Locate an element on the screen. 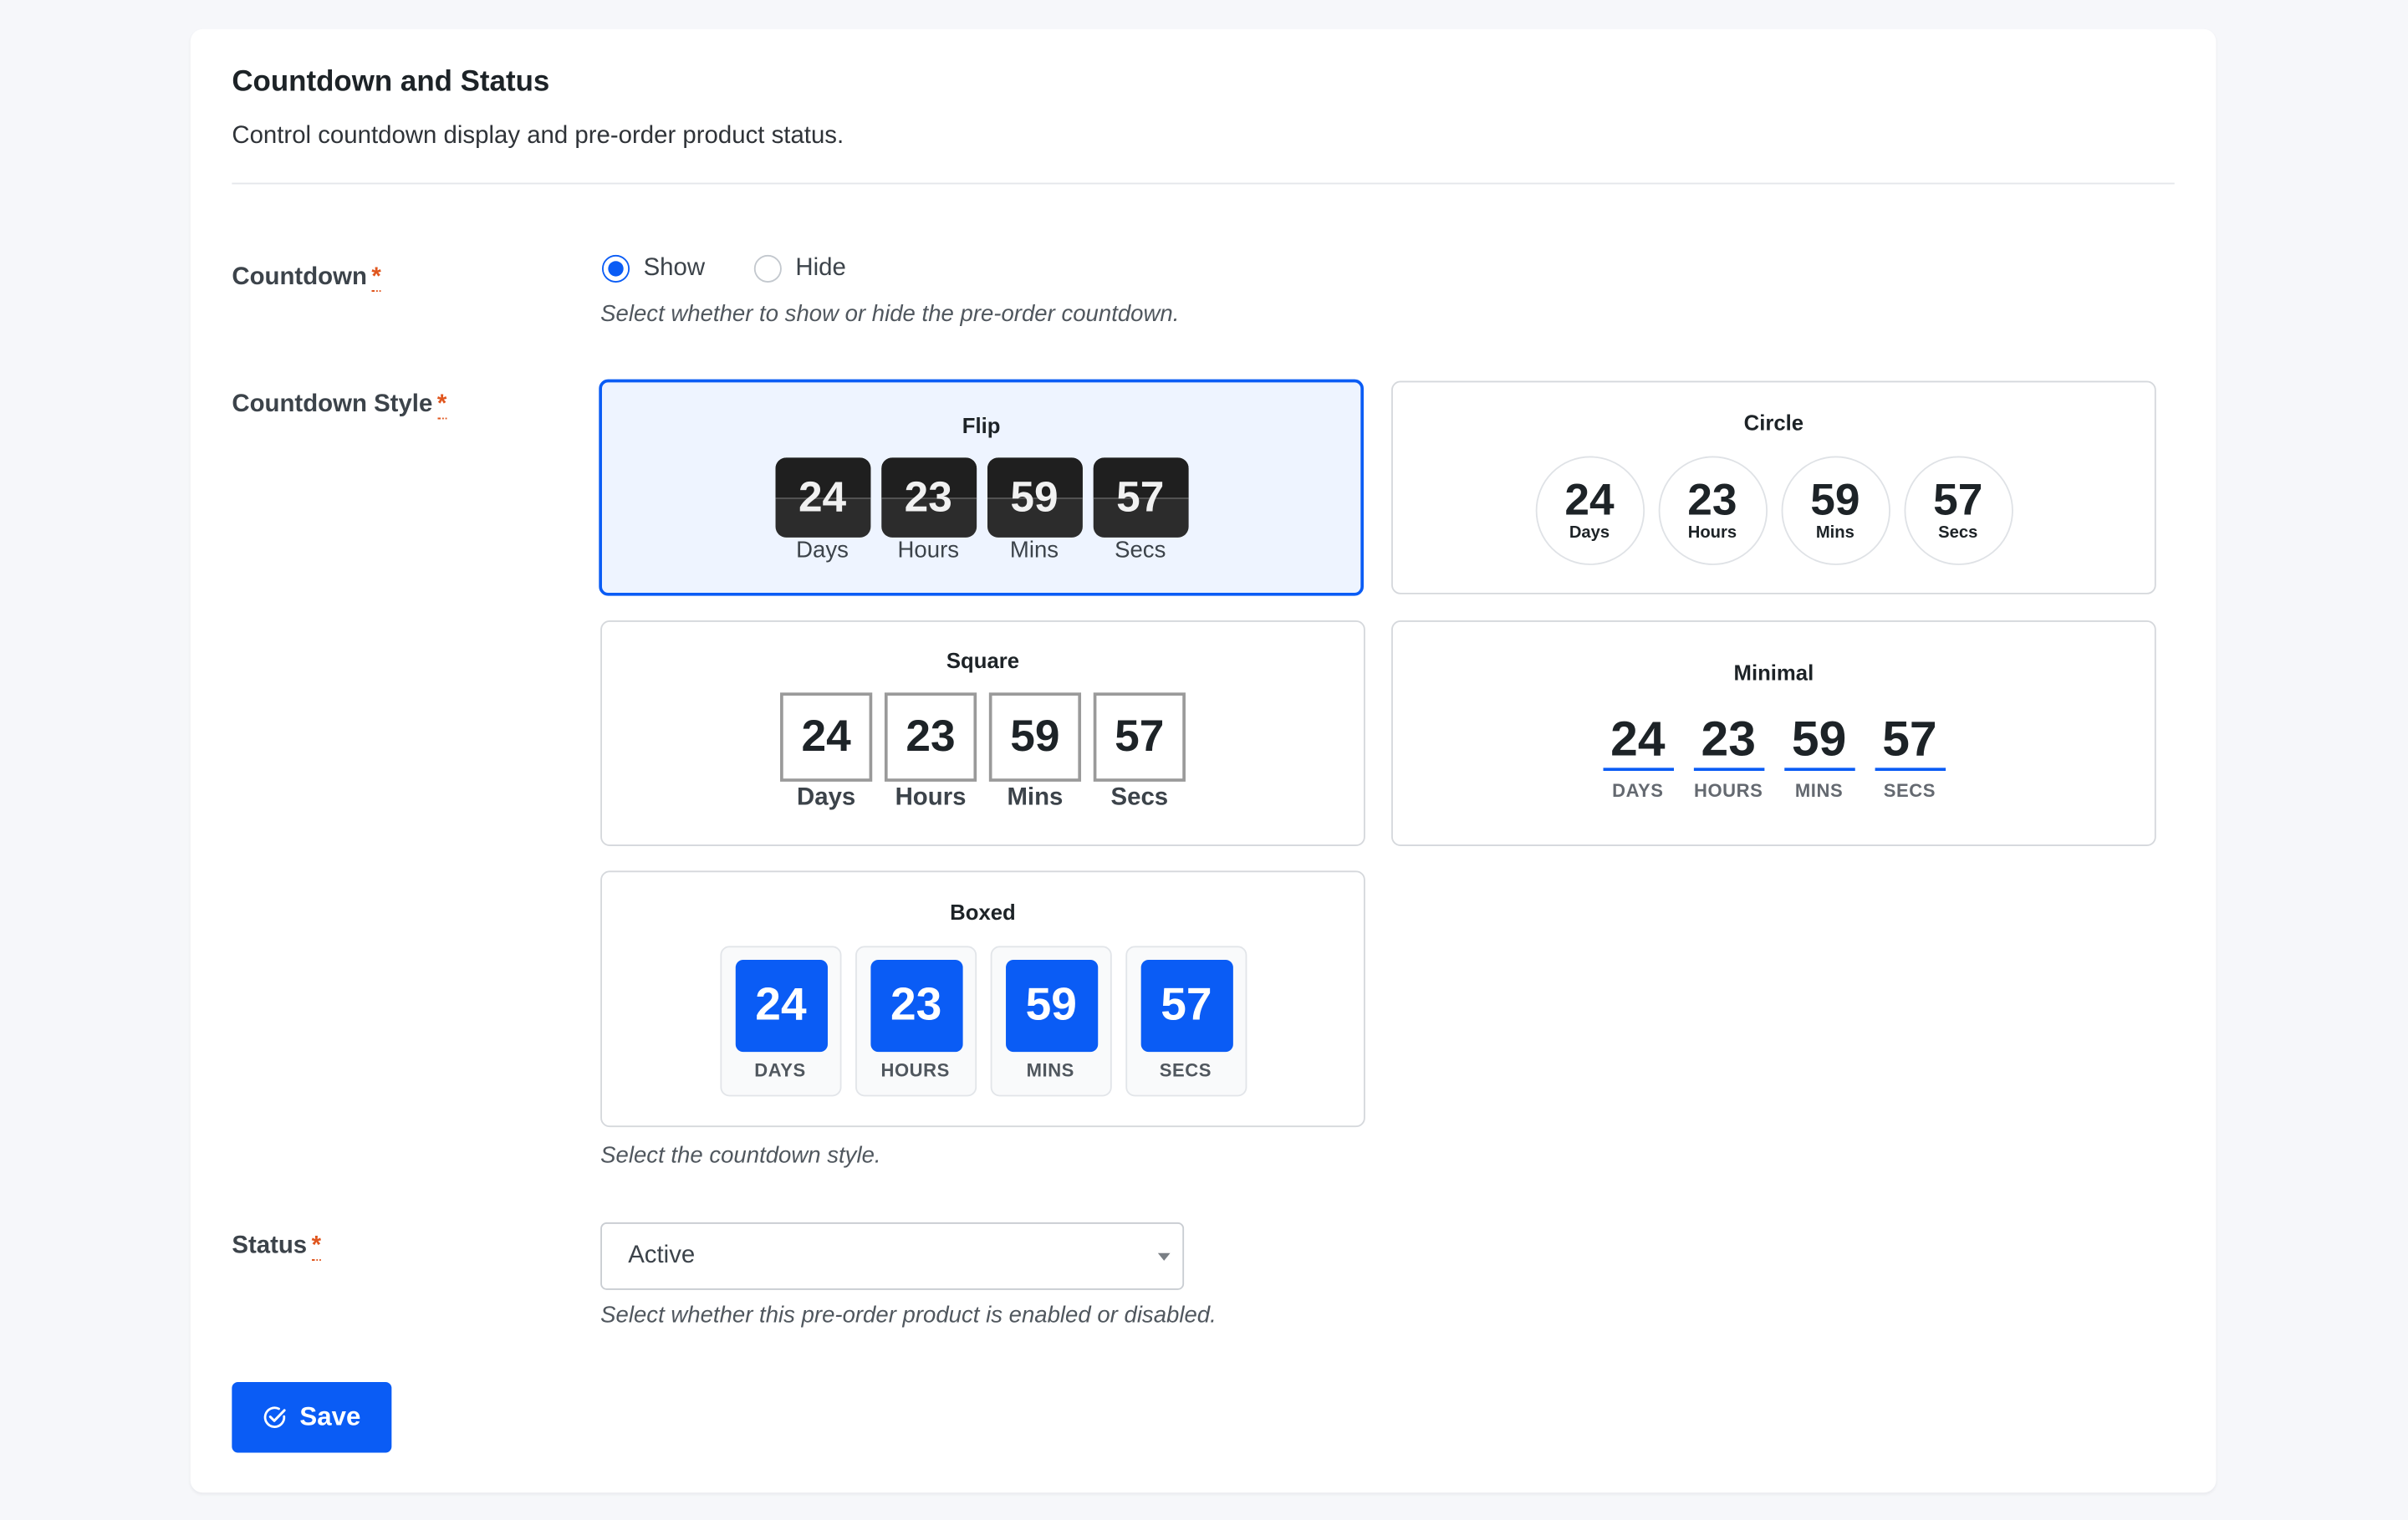 This screenshot has height=1520, width=2408. save-button: Save is located at coordinates (312, 1418).